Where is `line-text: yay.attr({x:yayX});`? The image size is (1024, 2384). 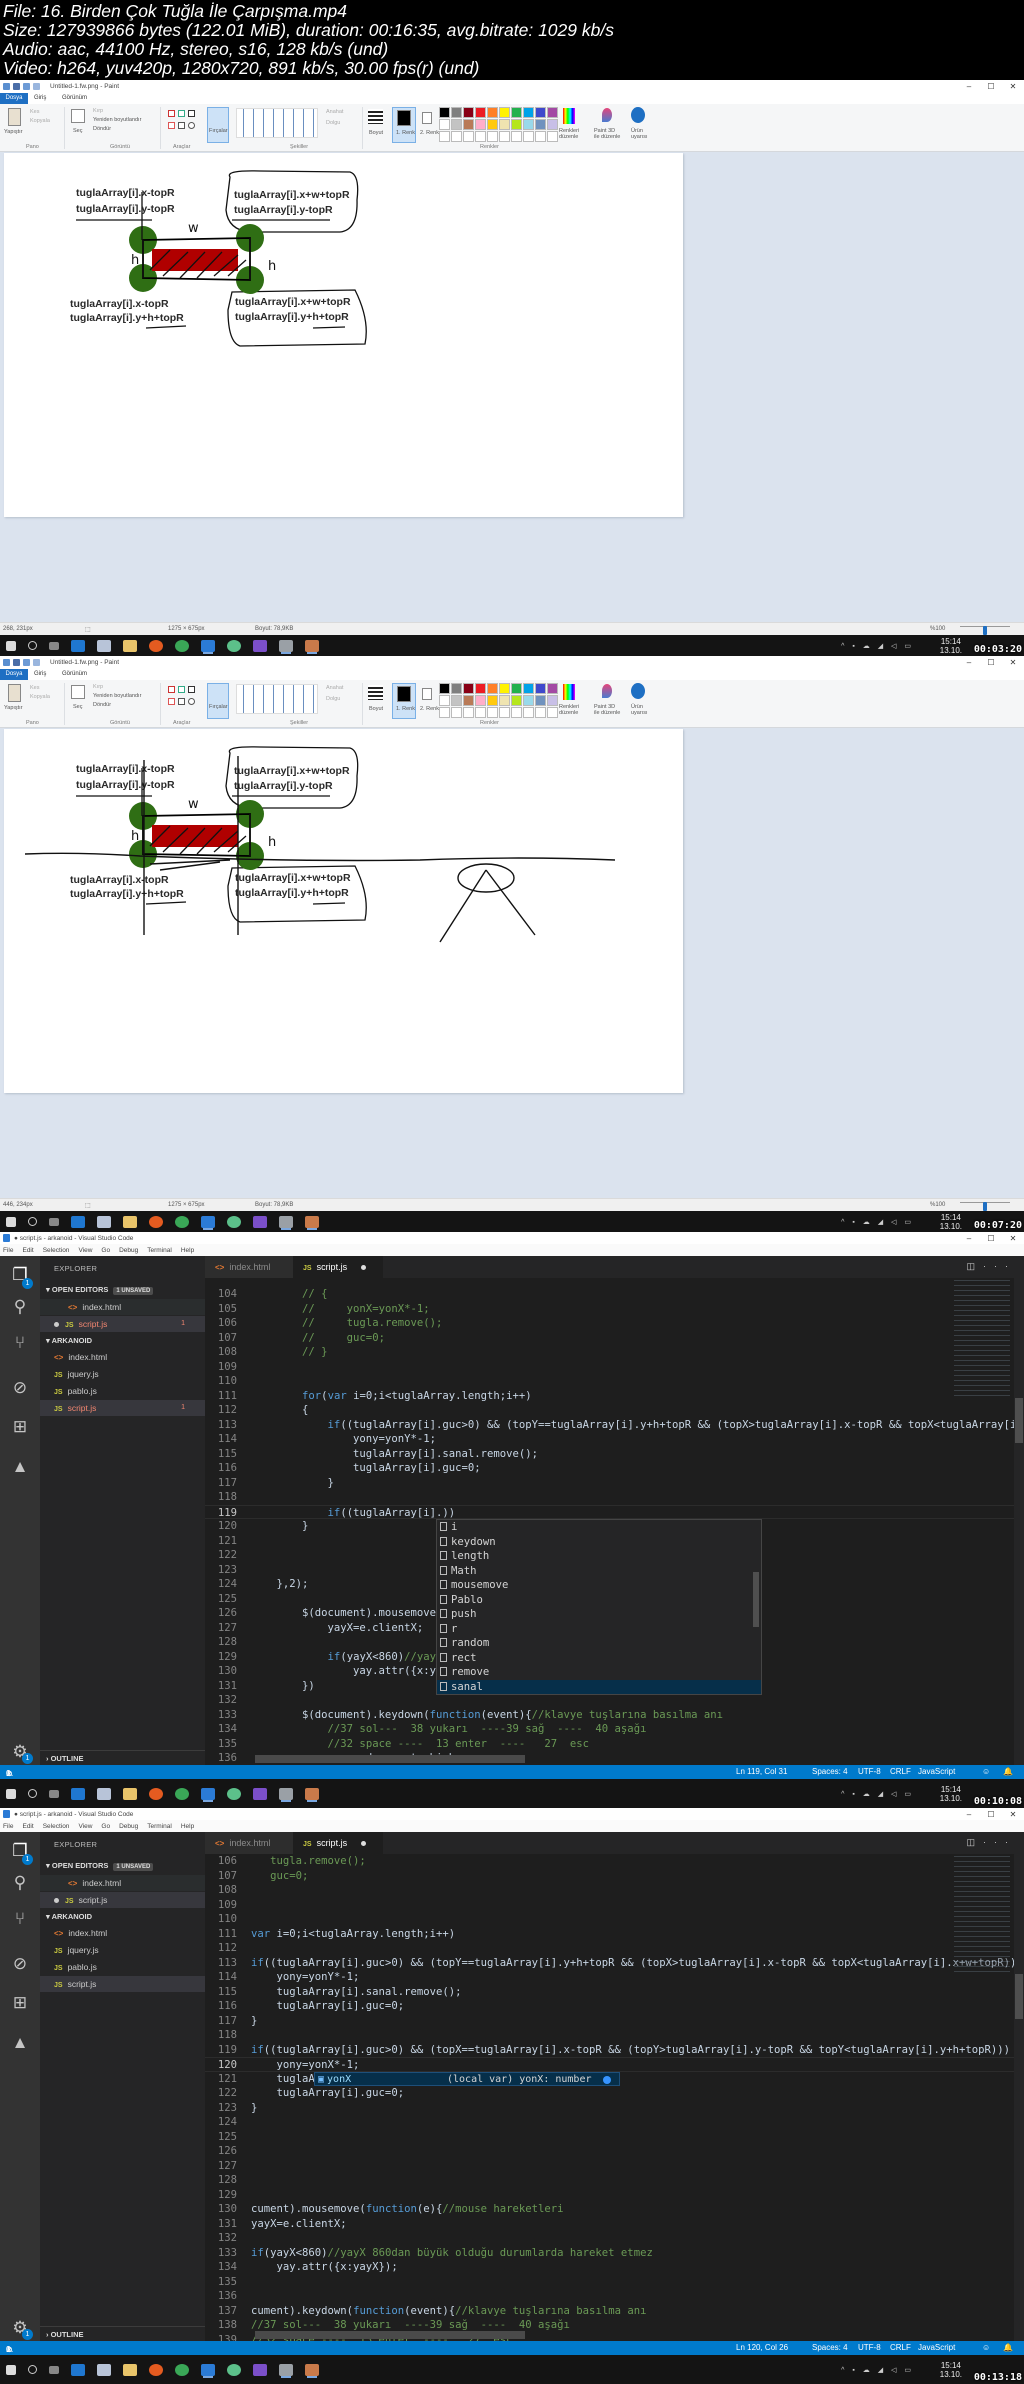
line-text: yay.attr({x:yayX}); is located at coordinates (324, 2267).